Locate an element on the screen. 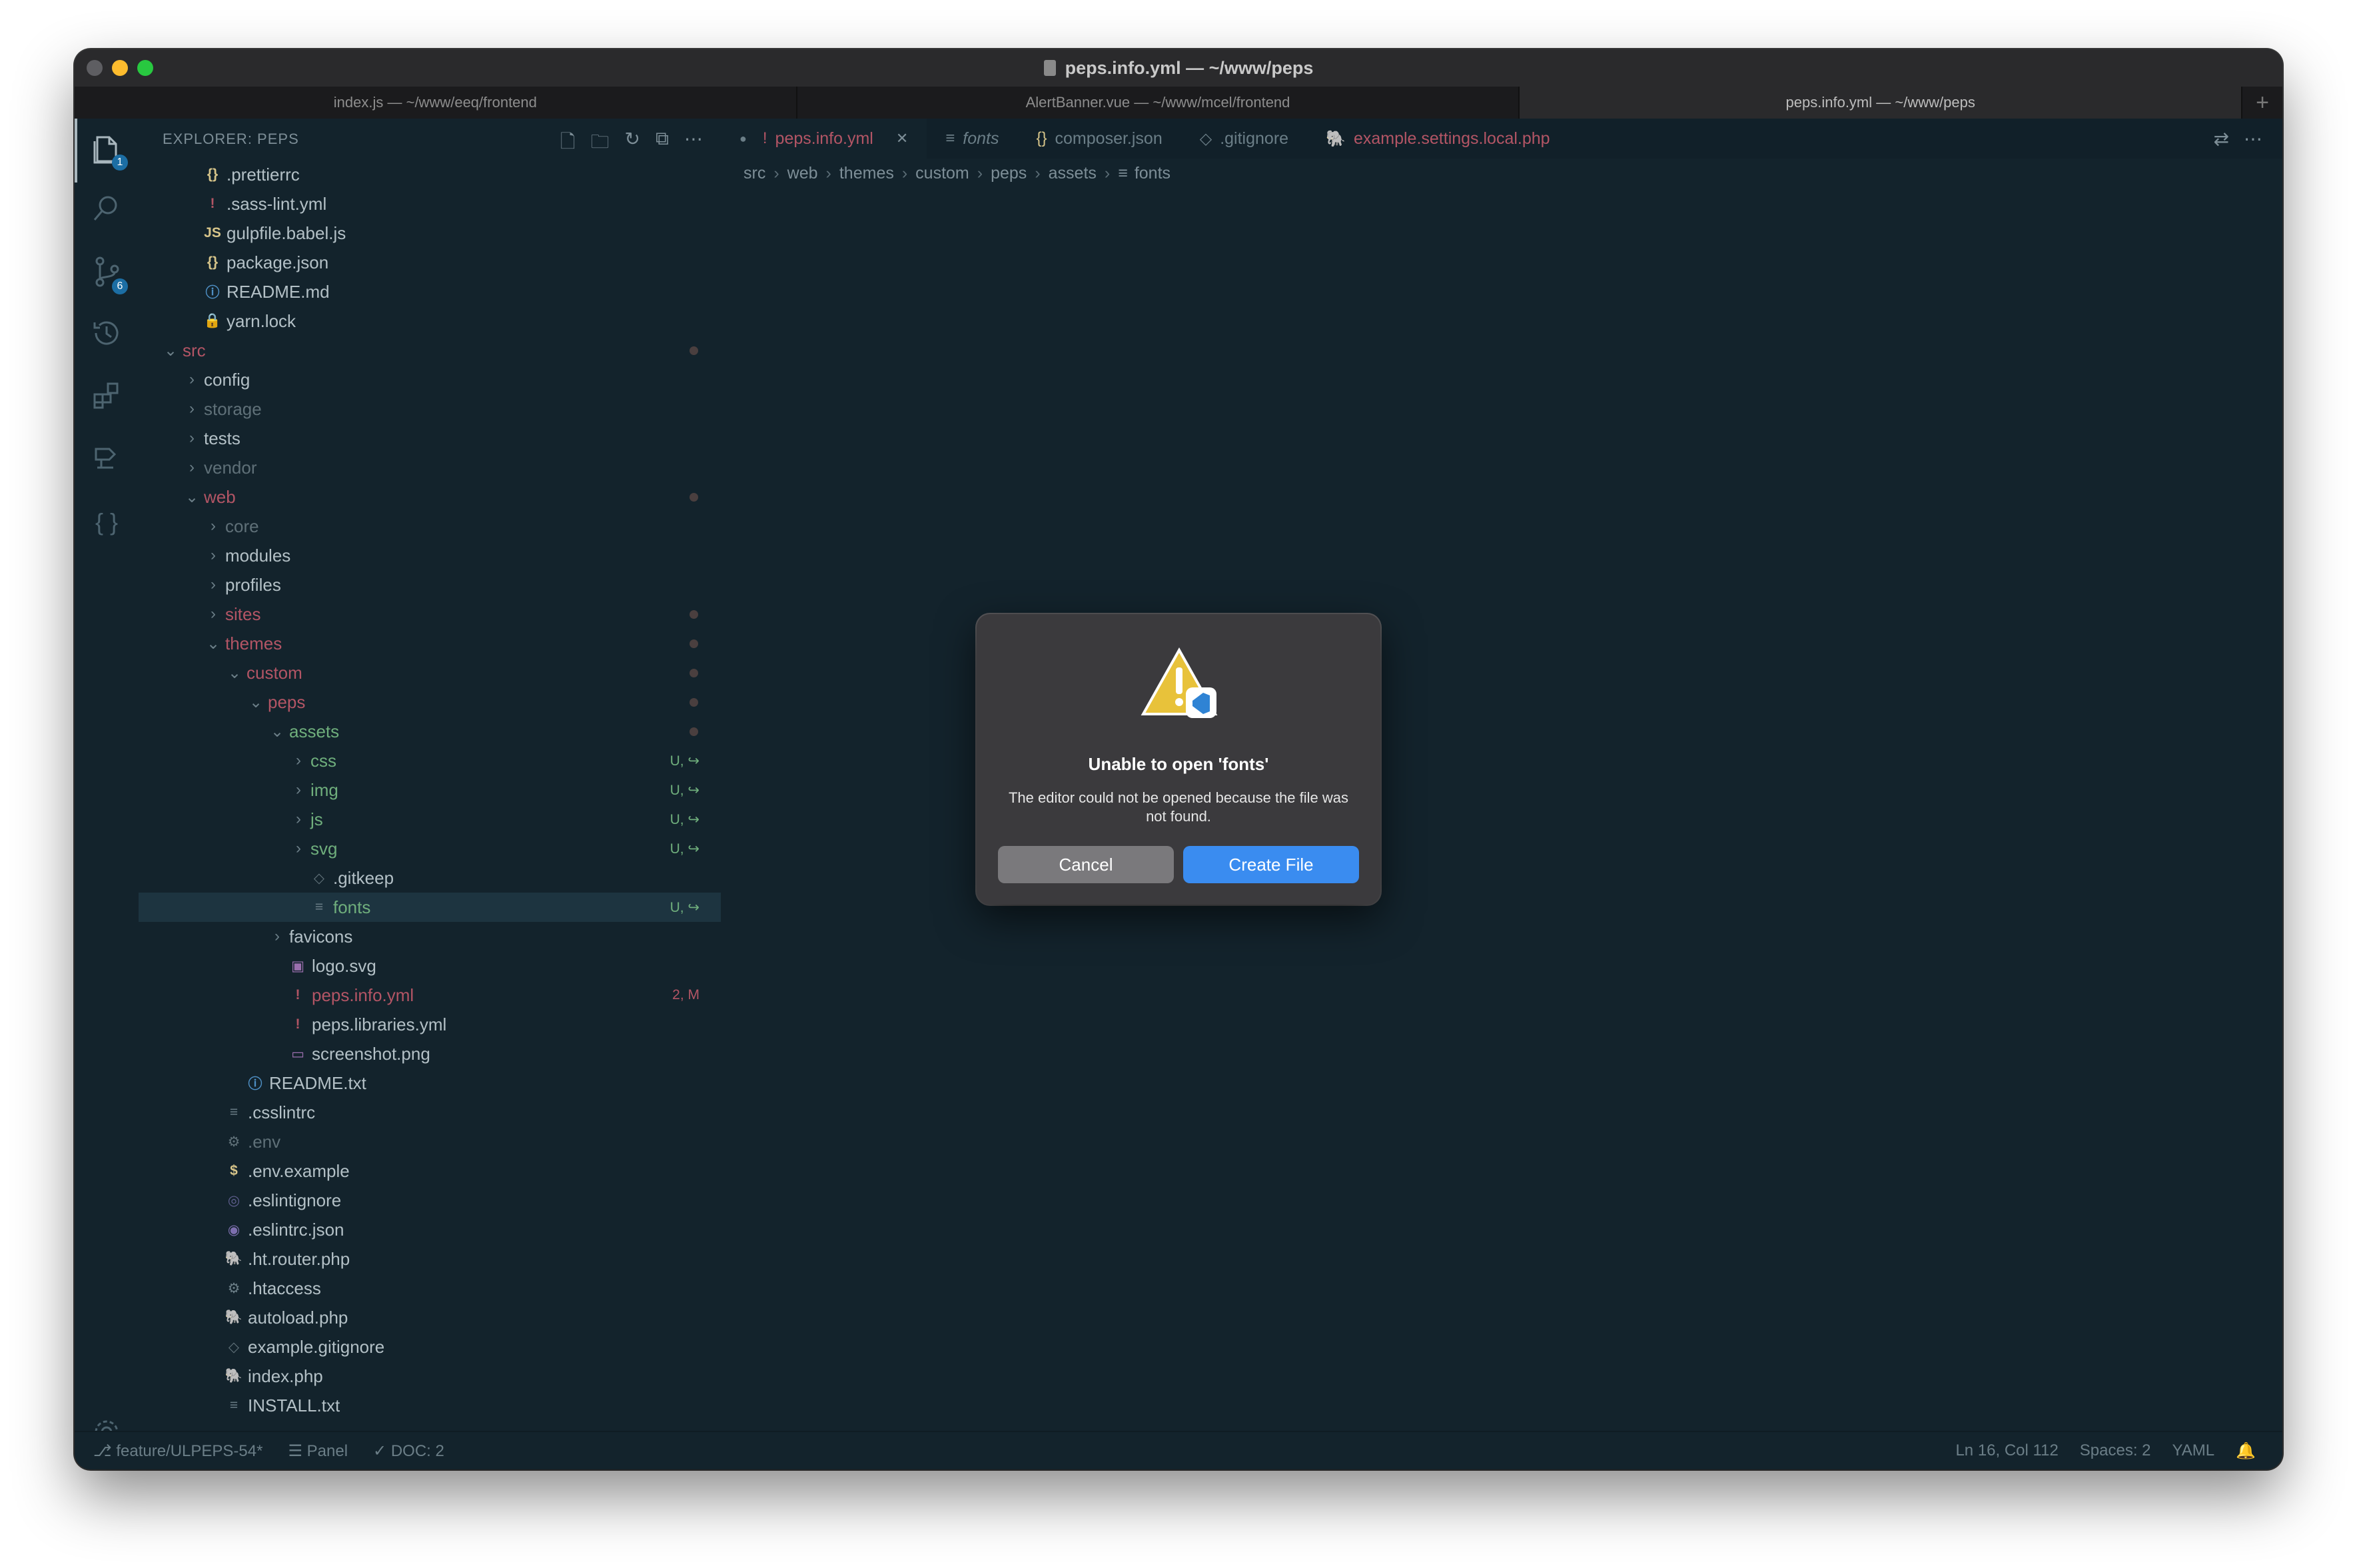  window-title: peps.info.yml — ~/www/peps is located at coordinates (1189, 67).